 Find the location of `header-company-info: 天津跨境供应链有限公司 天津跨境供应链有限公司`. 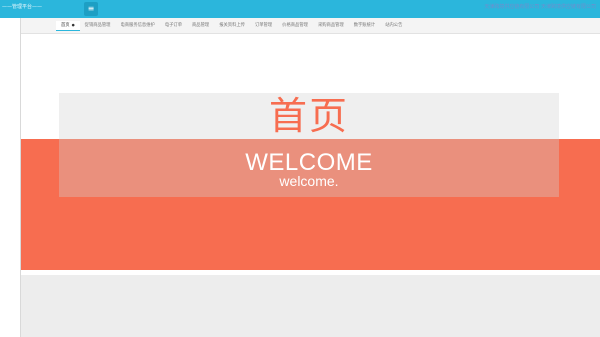

header-company-info: 天津跨境供应链有限公司 天津跨境供应链有限公司 is located at coordinates (540, 7).